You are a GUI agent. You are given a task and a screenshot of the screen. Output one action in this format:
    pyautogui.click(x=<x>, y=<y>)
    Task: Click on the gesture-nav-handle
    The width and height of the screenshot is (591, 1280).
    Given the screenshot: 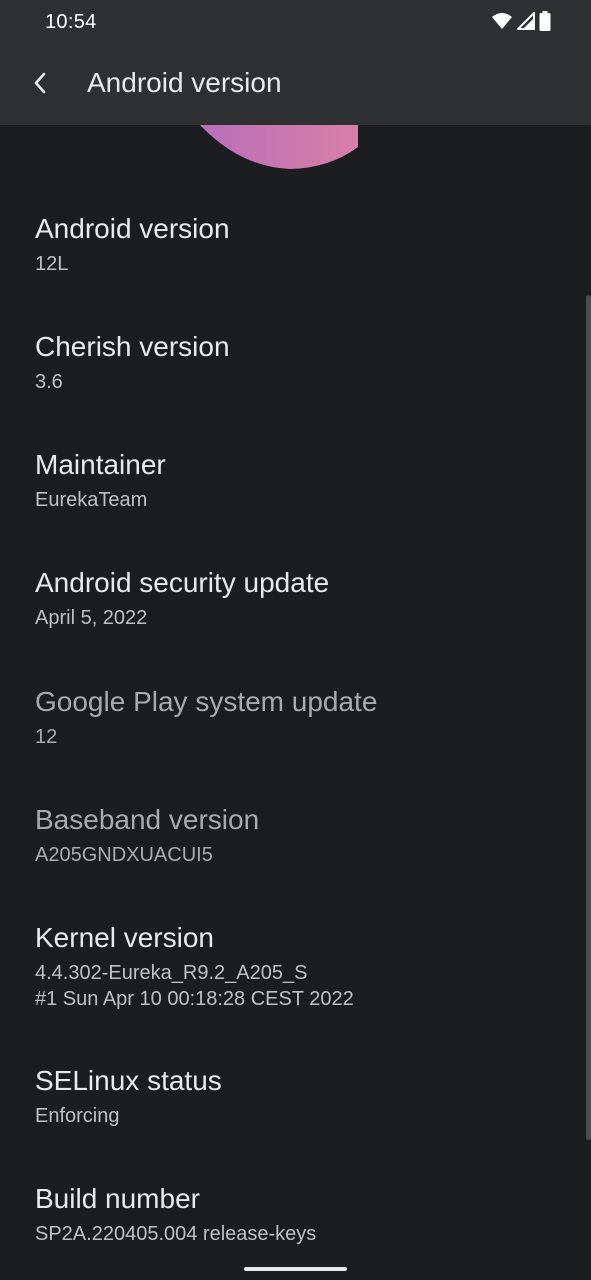 What is the action you would take?
    pyautogui.click(x=295, y=1269)
    